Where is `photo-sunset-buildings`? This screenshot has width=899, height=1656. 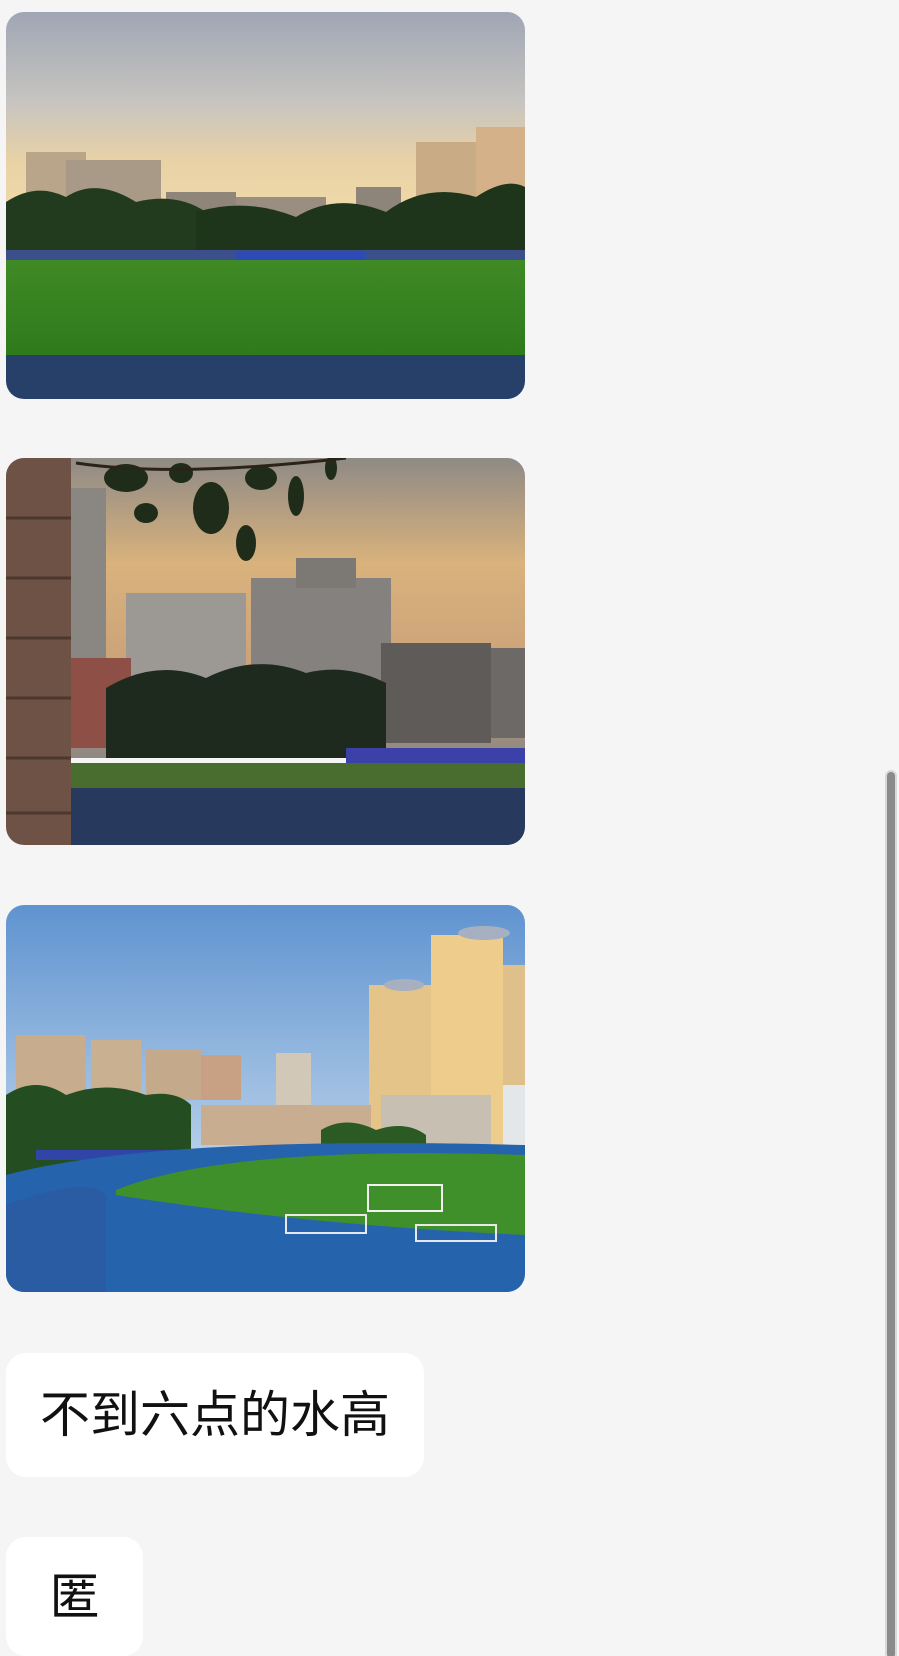
photo-sunset-buildings is located at coordinates (265, 651).